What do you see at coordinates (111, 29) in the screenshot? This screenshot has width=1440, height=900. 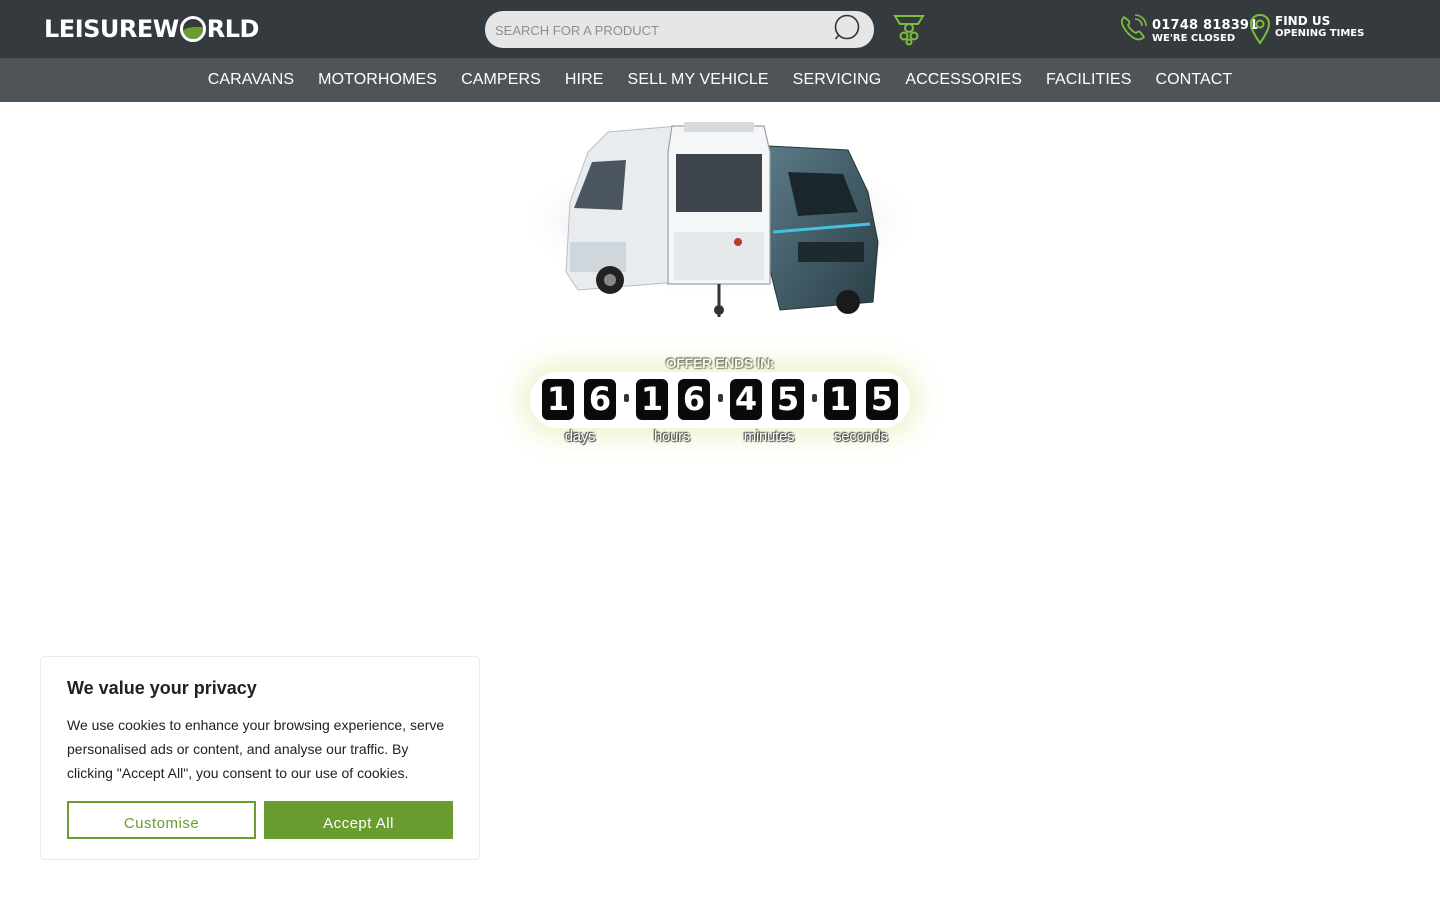 I see `logo-text-left: LEISUREW` at bounding box center [111, 29].